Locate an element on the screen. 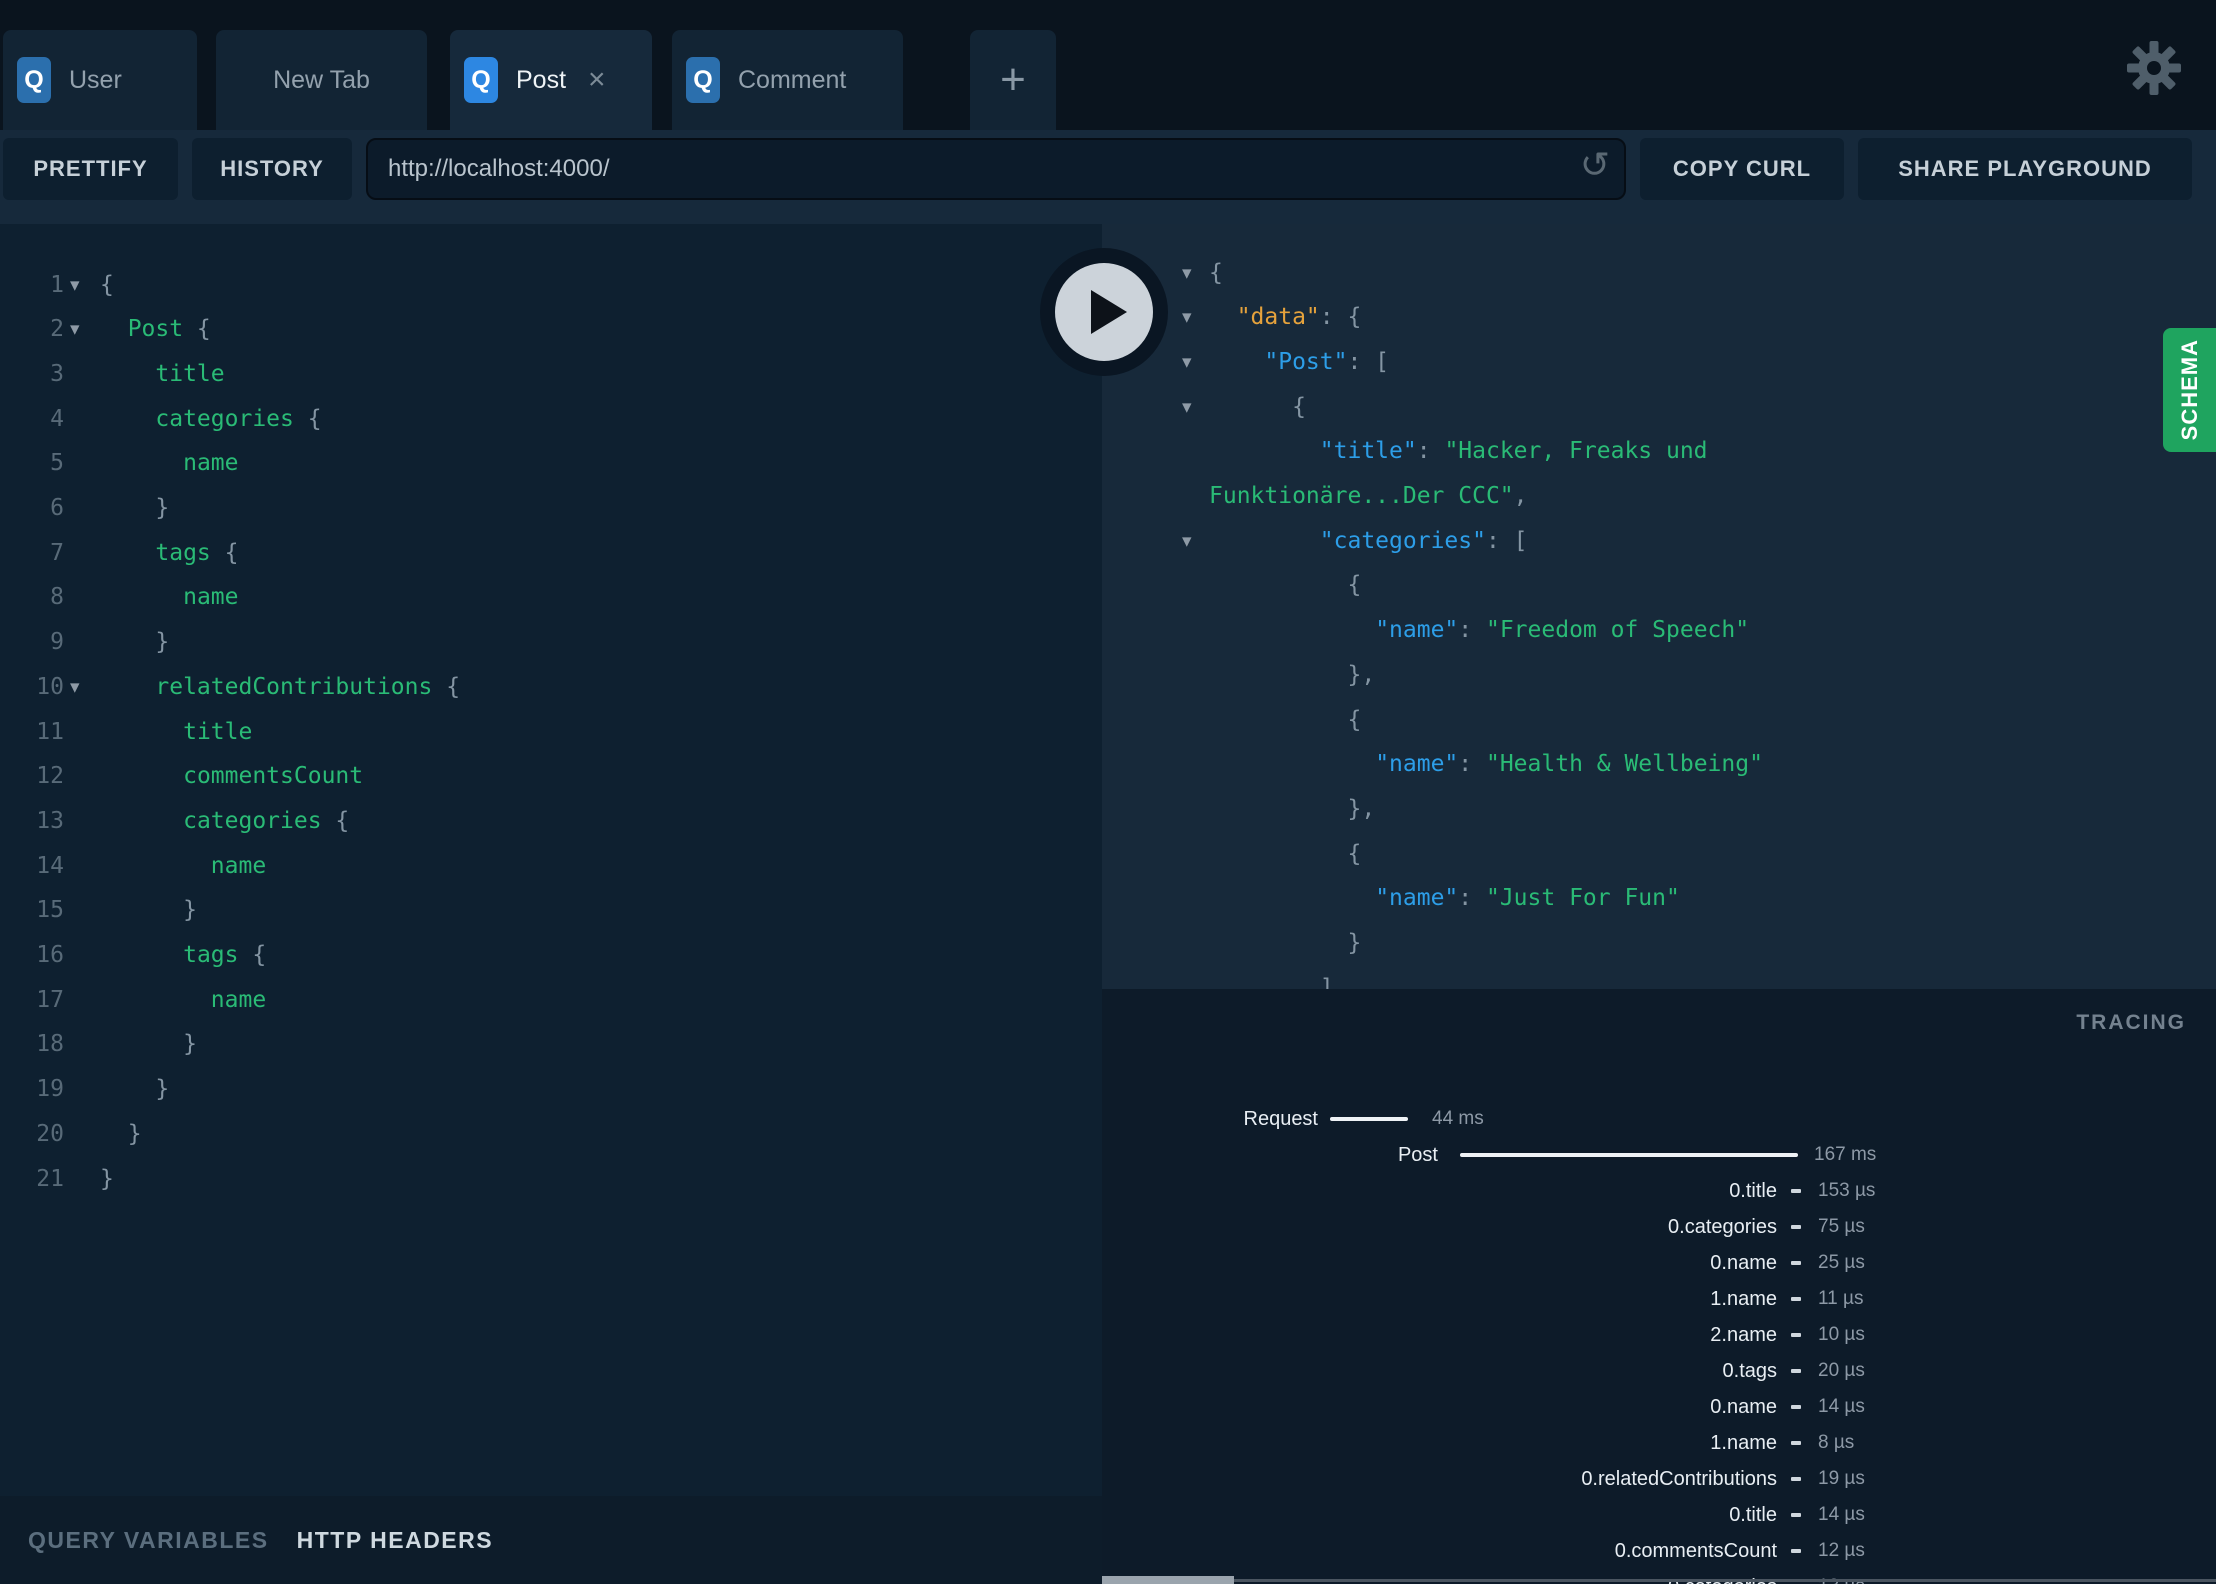 The image size is (2216, 1584). close-icon: × is located at coordinates (597, 80).